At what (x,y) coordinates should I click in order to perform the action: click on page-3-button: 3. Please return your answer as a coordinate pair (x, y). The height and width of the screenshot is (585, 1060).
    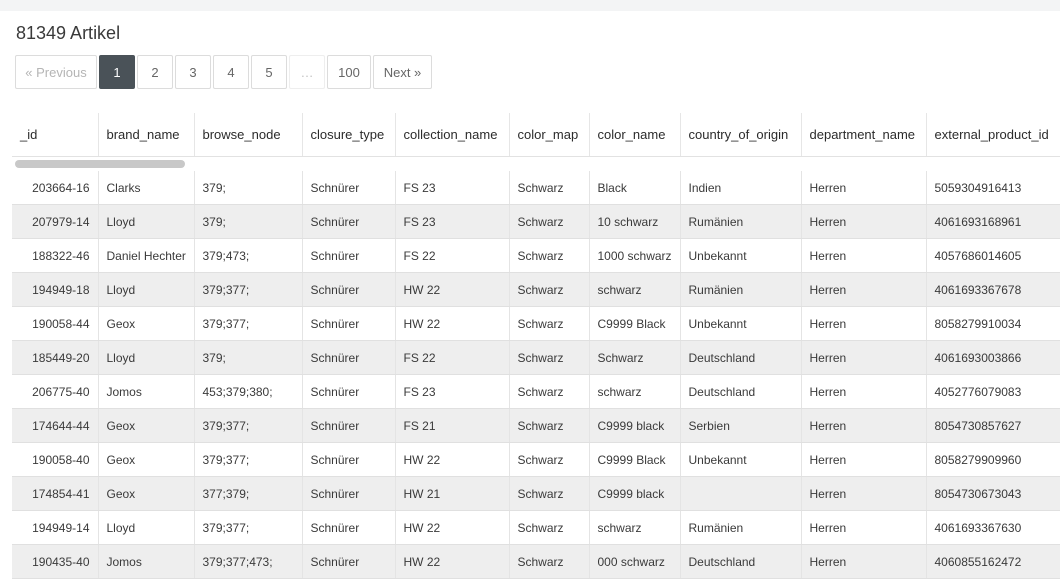
    Looking at the image, I should click on (193, 72).